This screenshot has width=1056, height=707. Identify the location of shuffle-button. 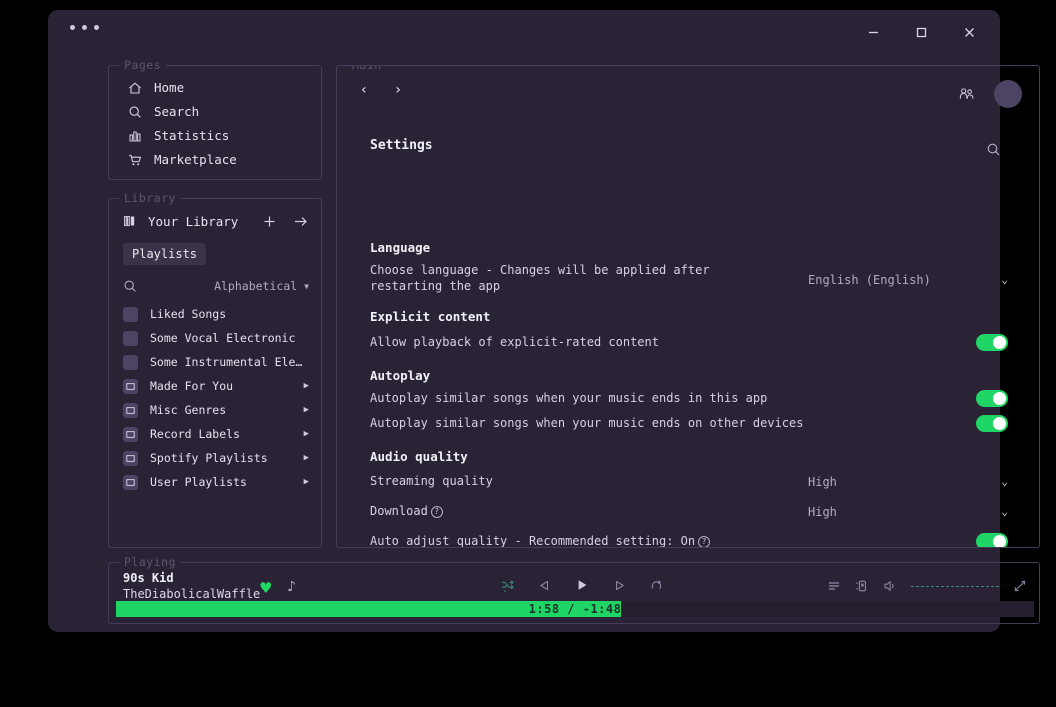
(507, 585).